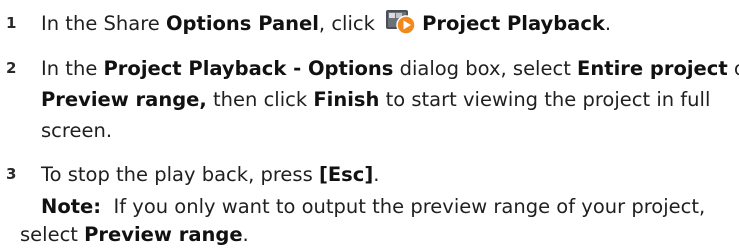  What do you see at coordinates (72, 68) in the screenshot?
I see `step-text: In the` at bounding box center [72, 68].